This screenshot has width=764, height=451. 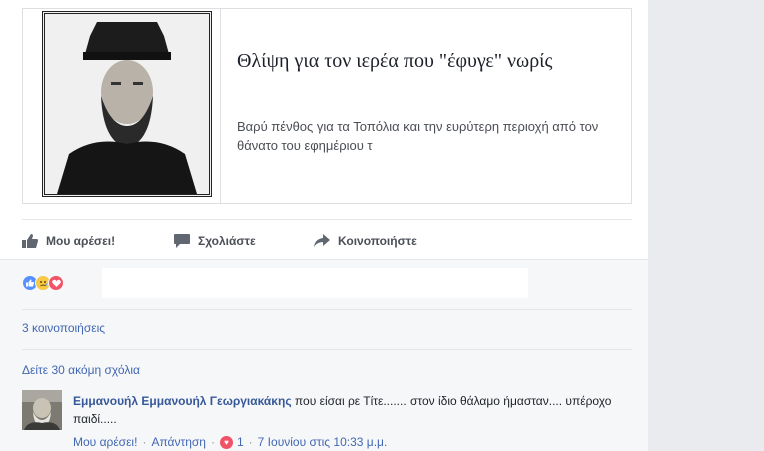 I want to click on like-button: Μου αρέσει!, so click(x=68, y=241).